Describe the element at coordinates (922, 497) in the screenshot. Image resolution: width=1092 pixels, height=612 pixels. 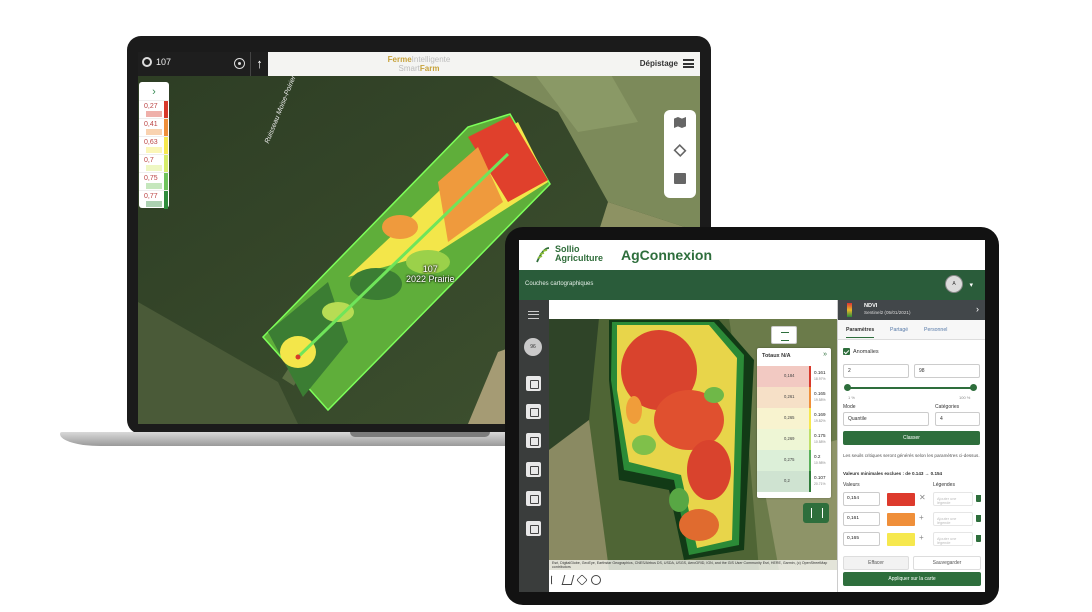
I see `close-icon: ✕` at that location.